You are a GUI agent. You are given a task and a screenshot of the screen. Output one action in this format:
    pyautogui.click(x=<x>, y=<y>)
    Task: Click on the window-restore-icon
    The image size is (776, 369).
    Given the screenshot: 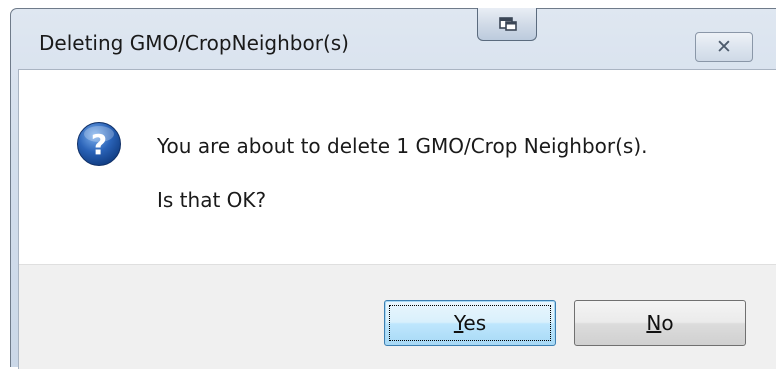 What is the action you would take?
    pyautogui.click(x=508, y=24)
    